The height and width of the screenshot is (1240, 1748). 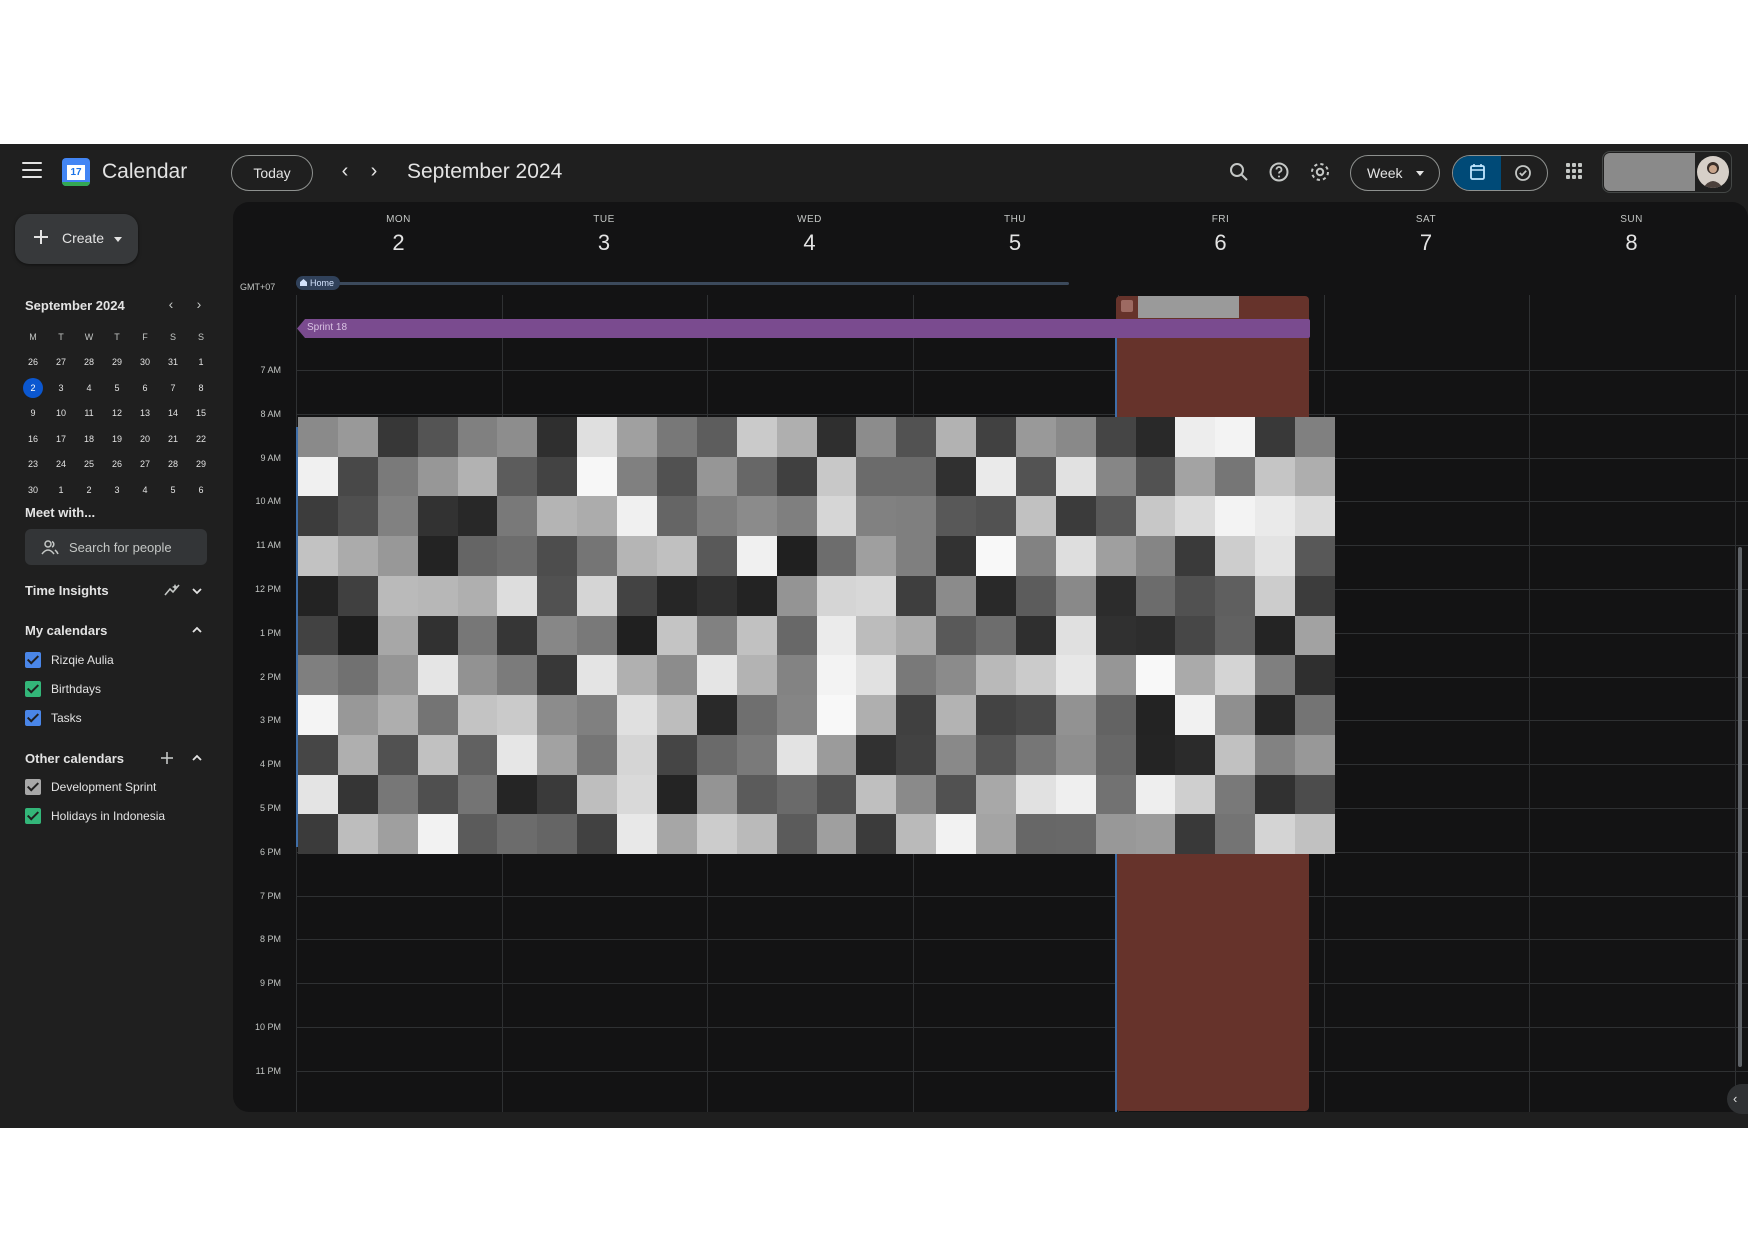 What do you see at coordinates (145, 439) in the screenshot?
I see `mini-calendar-day: 20` at bounding box center [145, 439].